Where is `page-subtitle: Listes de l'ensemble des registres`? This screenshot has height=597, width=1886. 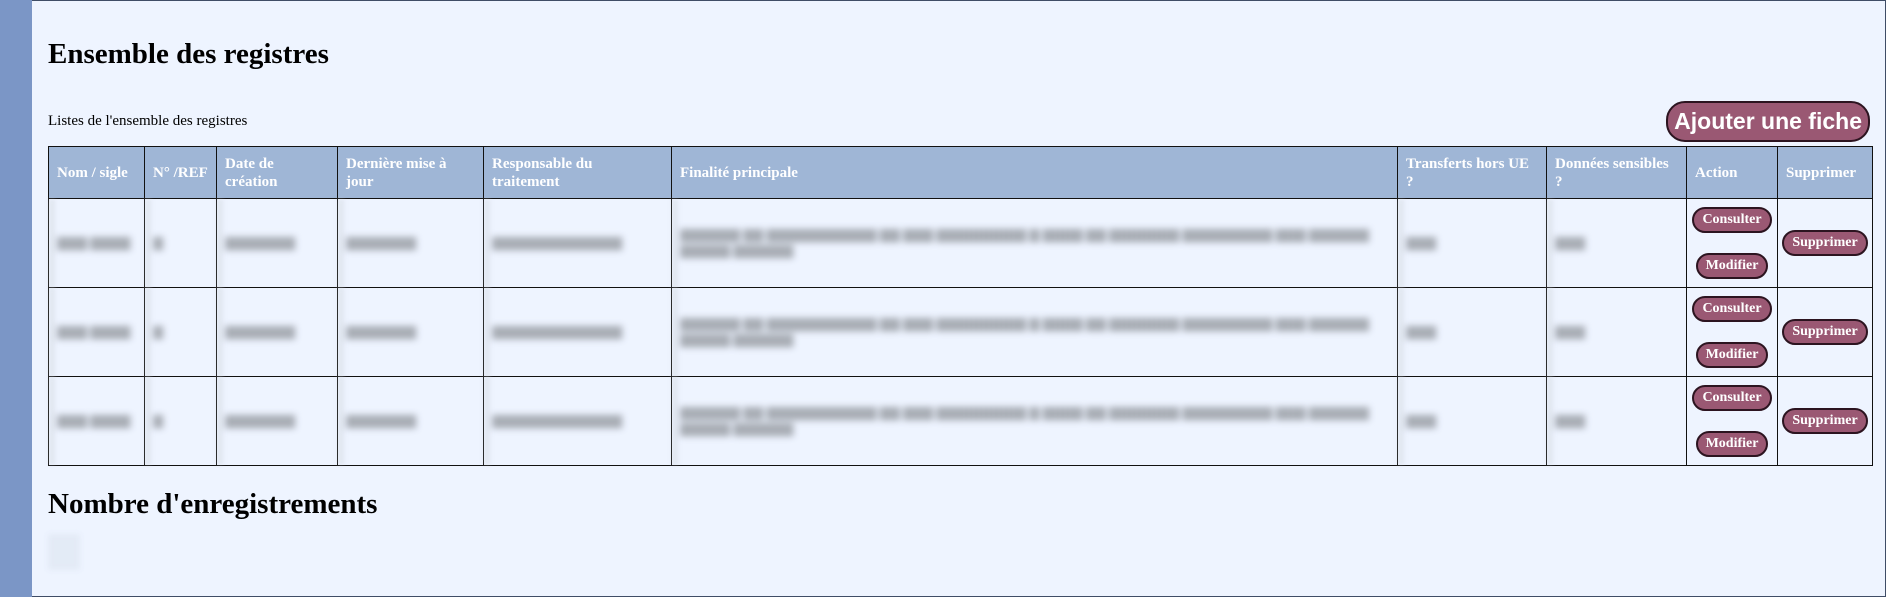
page-subtitle: Listes de l'ensemble des registres is located at coordinates (148, 121).